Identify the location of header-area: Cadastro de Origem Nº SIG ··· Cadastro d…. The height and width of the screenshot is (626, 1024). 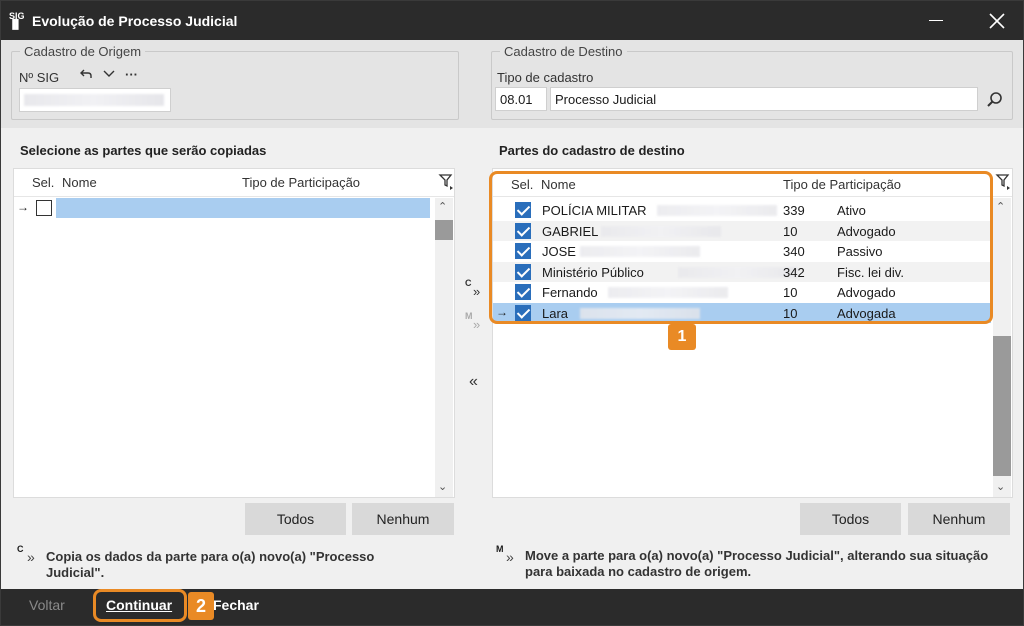
(512, 84).